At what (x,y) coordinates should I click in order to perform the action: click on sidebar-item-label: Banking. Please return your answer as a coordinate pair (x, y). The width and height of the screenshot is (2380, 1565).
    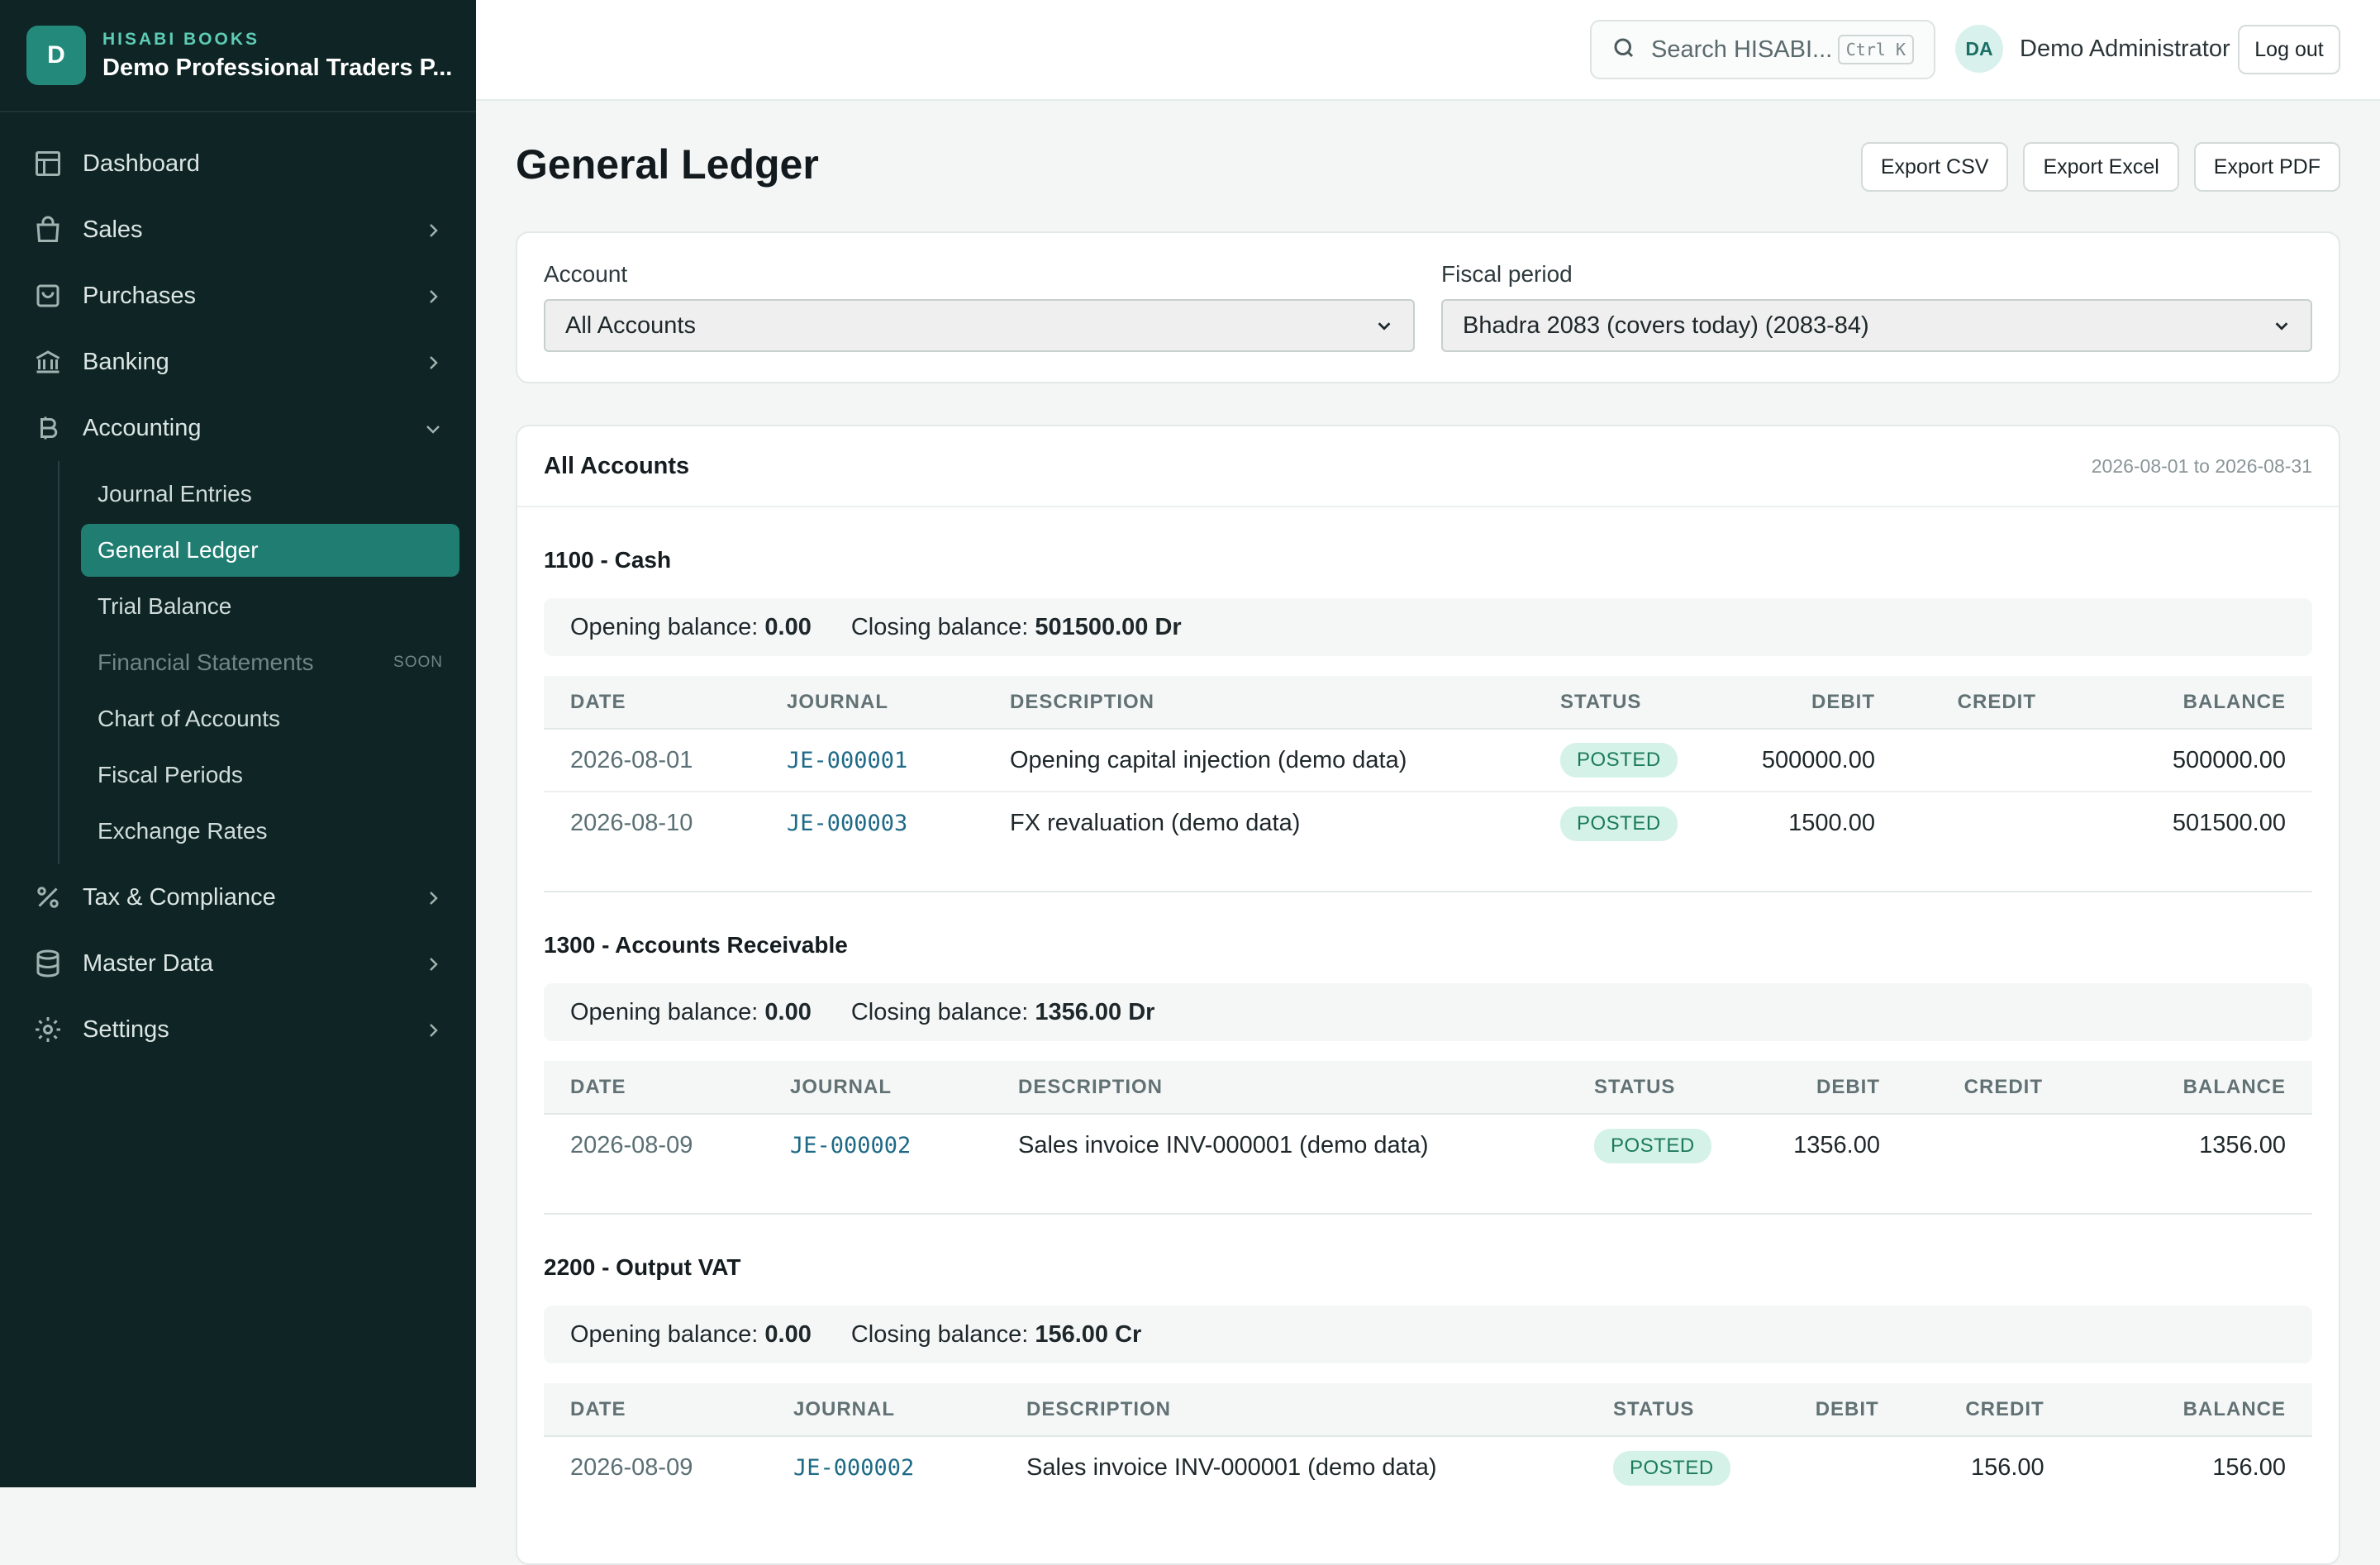
    Looking at the image, I should click on (126, 361).